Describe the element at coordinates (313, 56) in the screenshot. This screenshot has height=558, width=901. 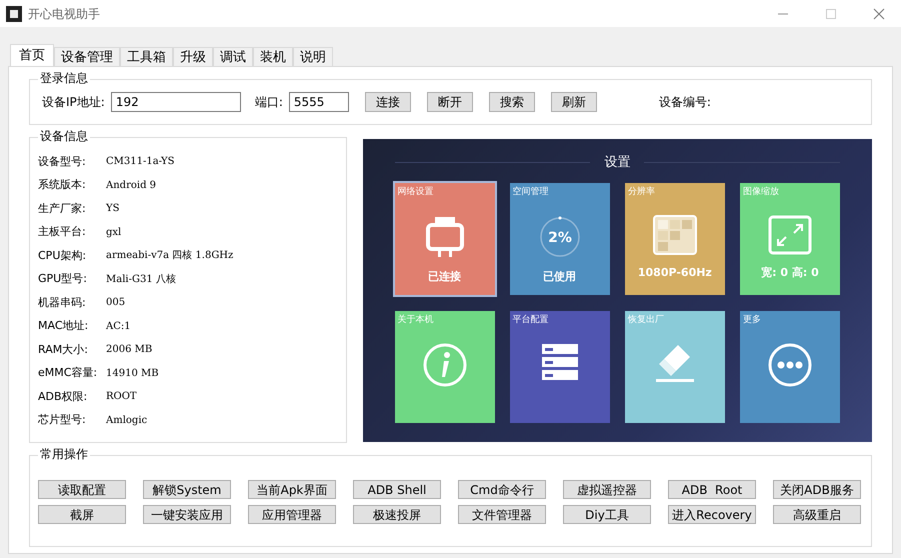
I see `tab: 说明` at that location.